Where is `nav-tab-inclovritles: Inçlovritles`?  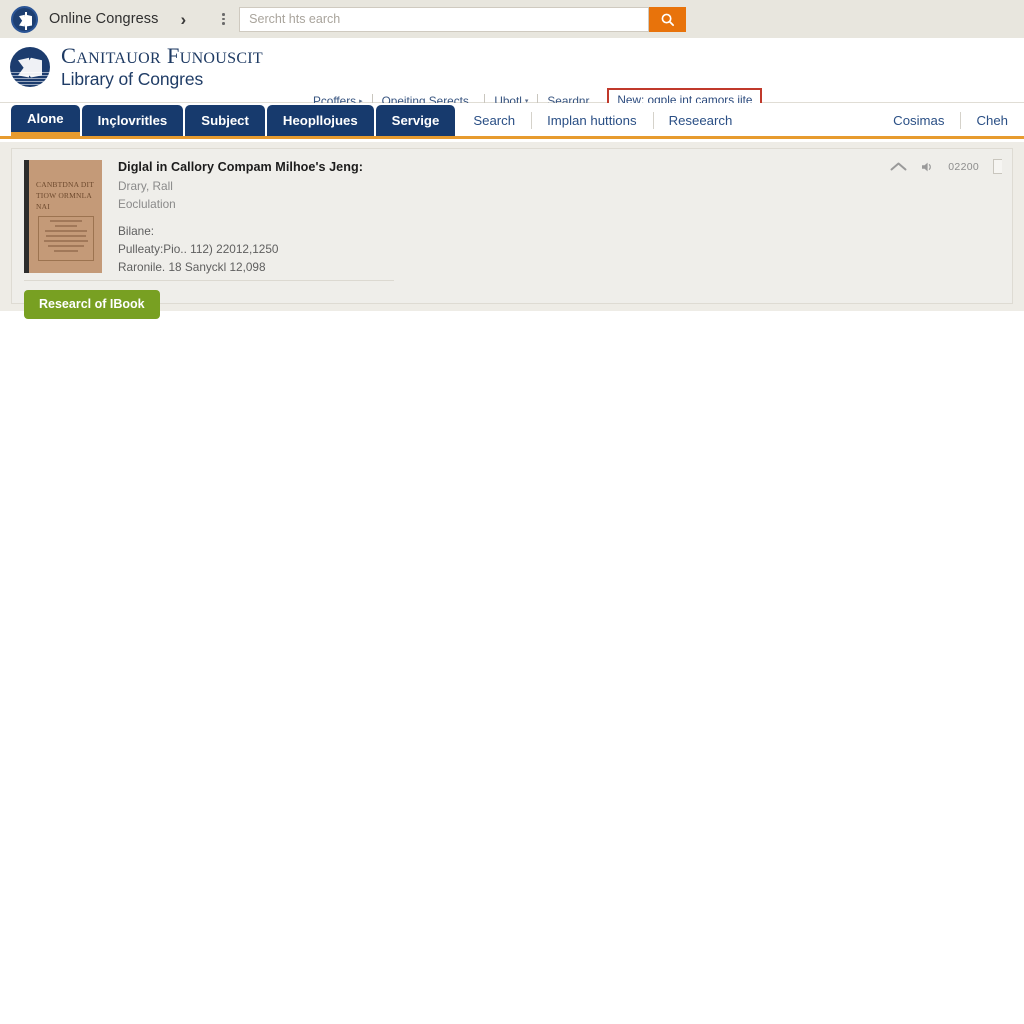
nav-tab-inclovritles: Inçlovritles is located at coordinates (132, 120).